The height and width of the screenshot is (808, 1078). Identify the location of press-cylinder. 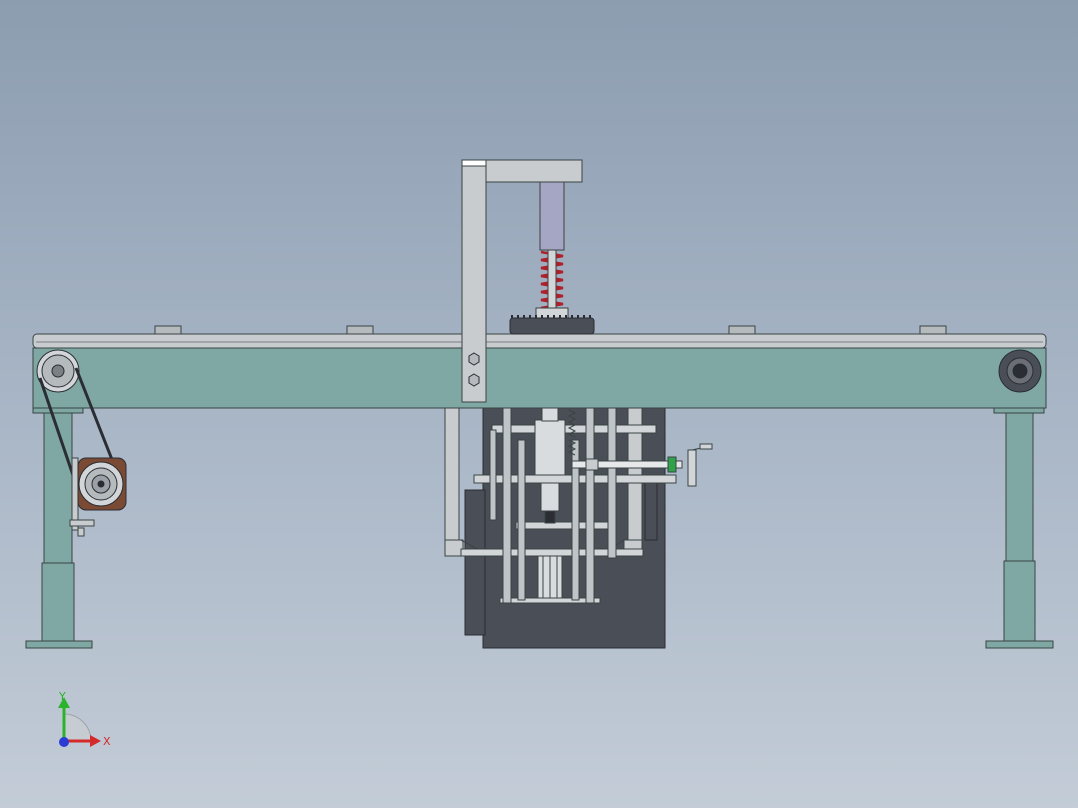
(552, 216).